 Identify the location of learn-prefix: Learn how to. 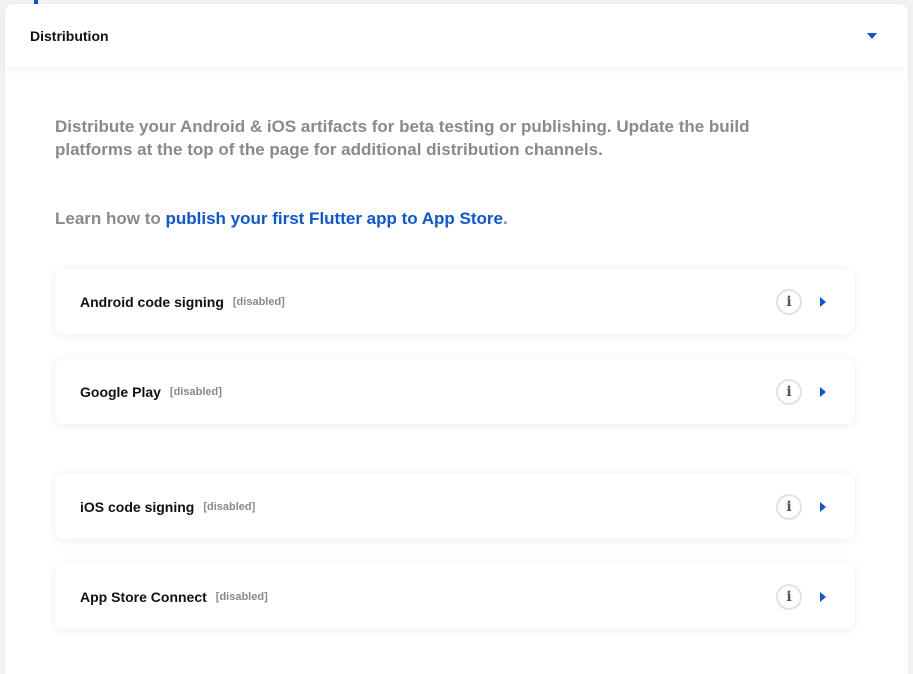
(110, 218).